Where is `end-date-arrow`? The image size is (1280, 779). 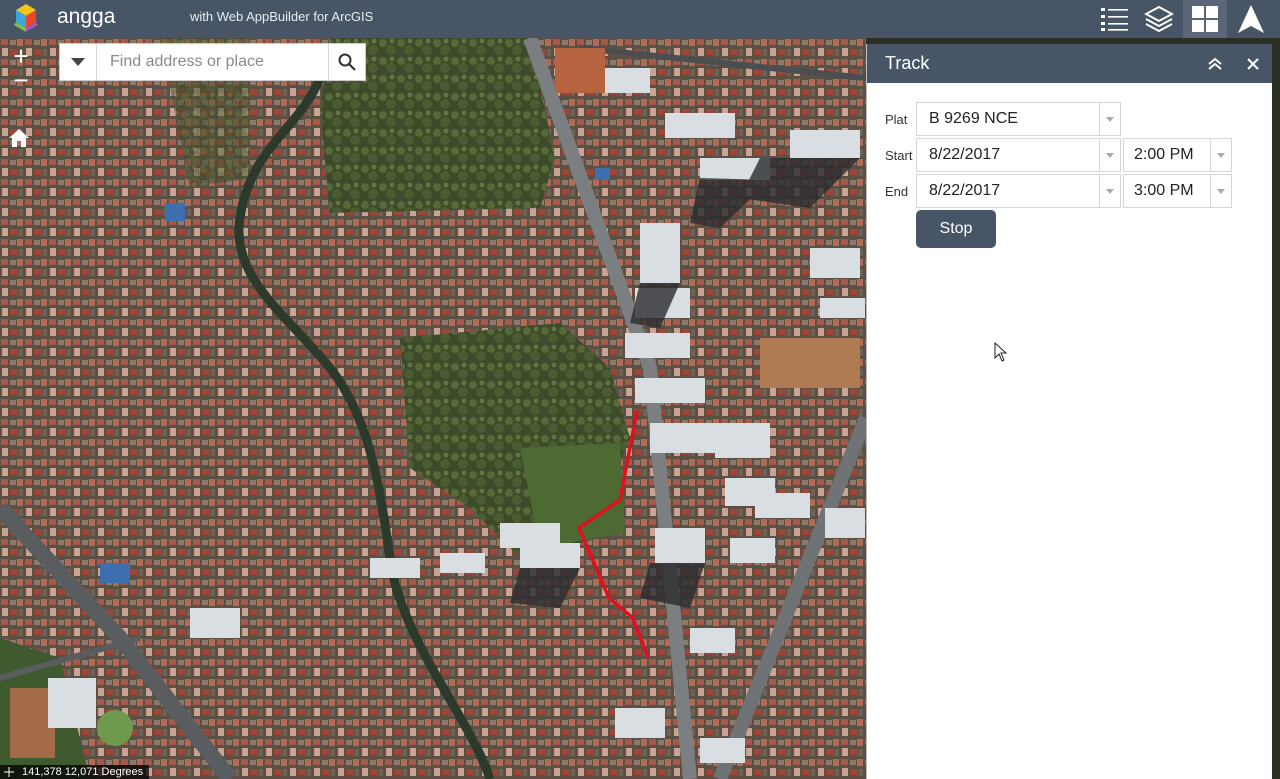
end-date-arrow is located at coordinates (1109, 191).